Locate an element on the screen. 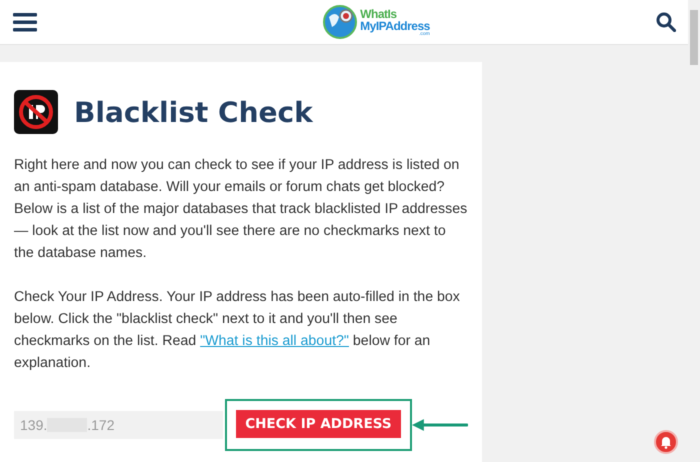 The image size is (700, 462). instructions-paragraph: Check Your IP Address. Your IP address has been auto-filled in the box below. Click the "blacklist check" next to it and you'll then see checkmarks on the list. Read "What is this all about?" below for an explanation. is located at coordinates (237, 330).